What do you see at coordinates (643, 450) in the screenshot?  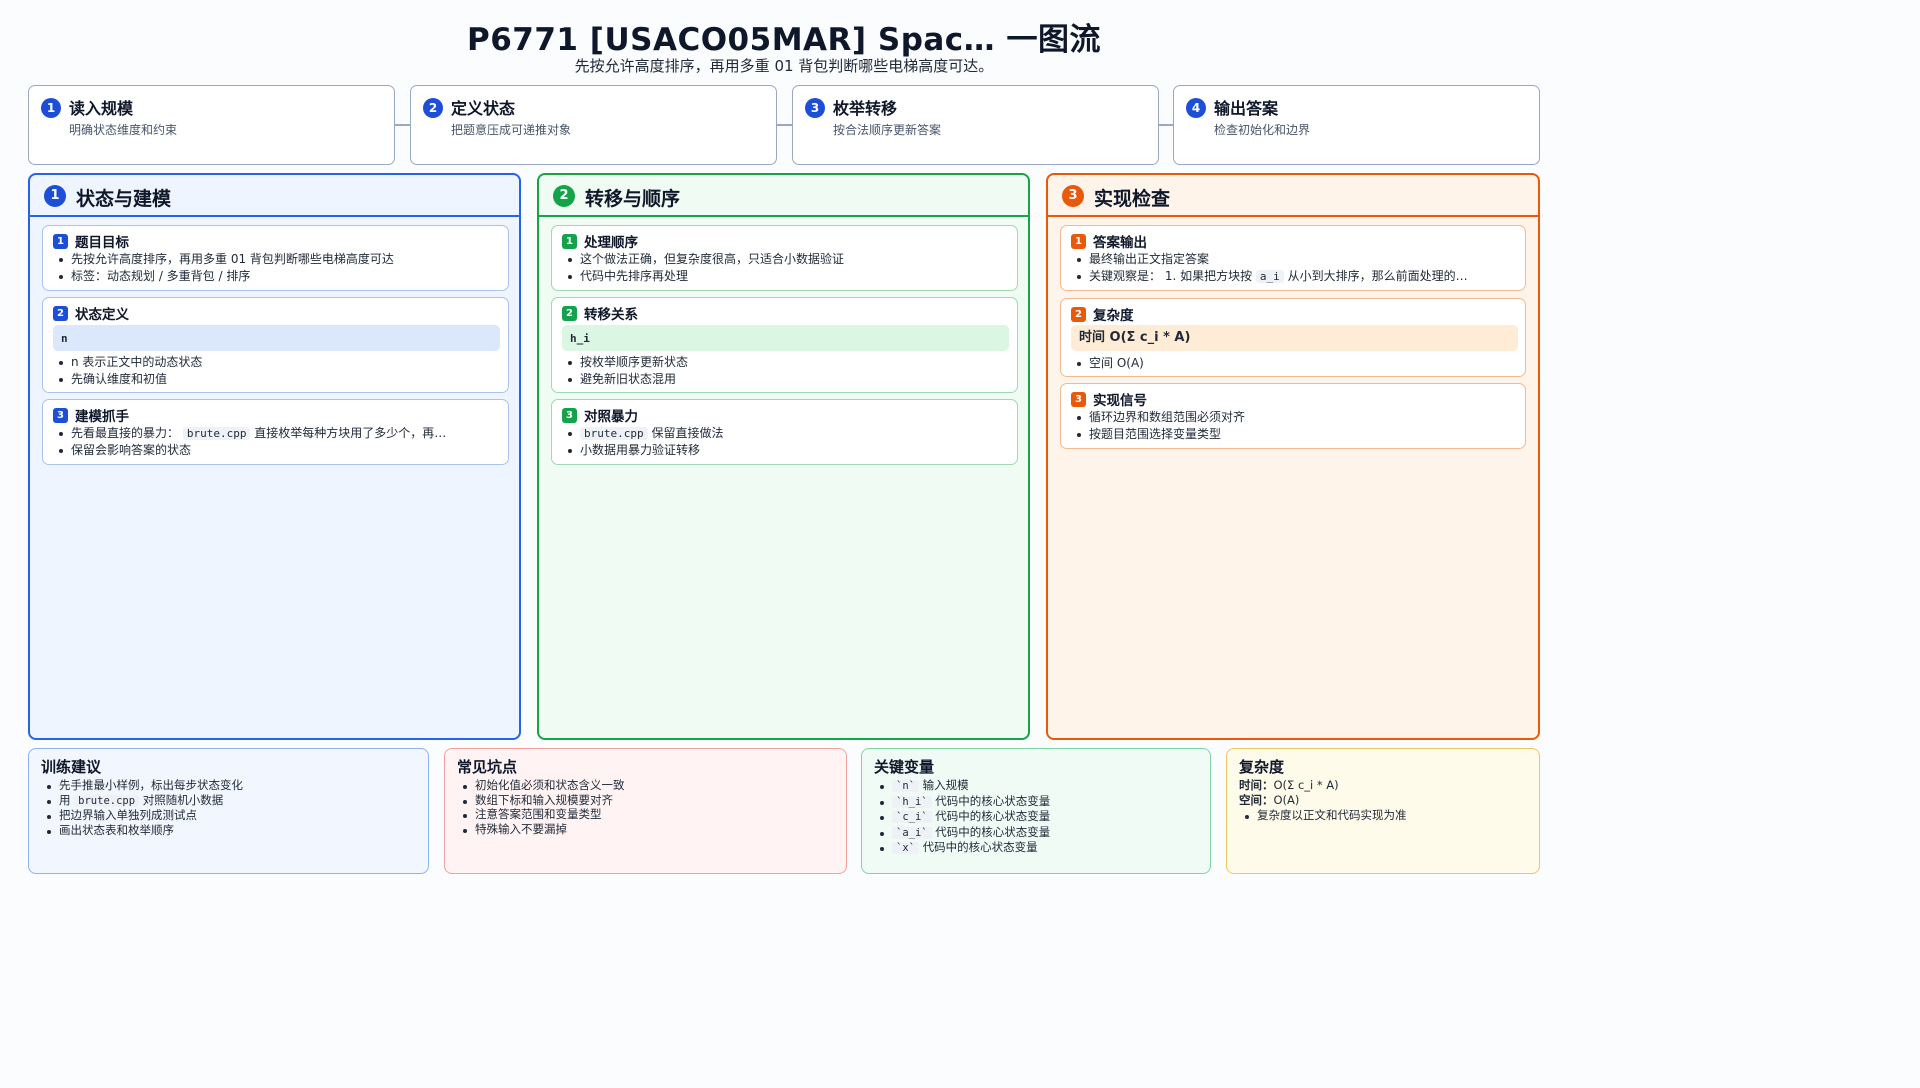 I see `list-item: 小数据用暴力验证转移` at bounding box center [643, 450].